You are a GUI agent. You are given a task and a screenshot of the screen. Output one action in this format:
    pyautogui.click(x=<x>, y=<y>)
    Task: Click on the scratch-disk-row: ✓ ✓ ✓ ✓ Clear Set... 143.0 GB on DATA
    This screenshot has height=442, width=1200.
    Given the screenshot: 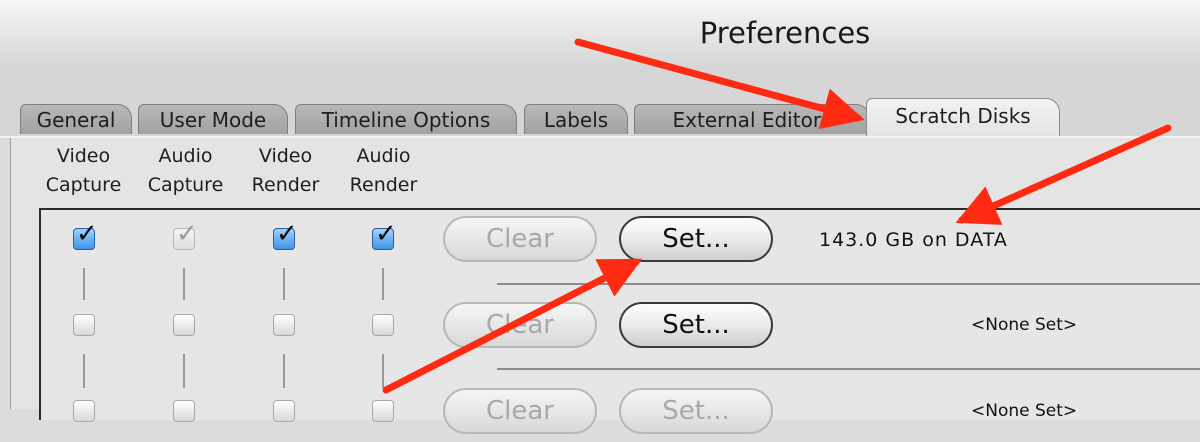 What is the action you would take?
    pyautogui.click(x=620, y=240)
    